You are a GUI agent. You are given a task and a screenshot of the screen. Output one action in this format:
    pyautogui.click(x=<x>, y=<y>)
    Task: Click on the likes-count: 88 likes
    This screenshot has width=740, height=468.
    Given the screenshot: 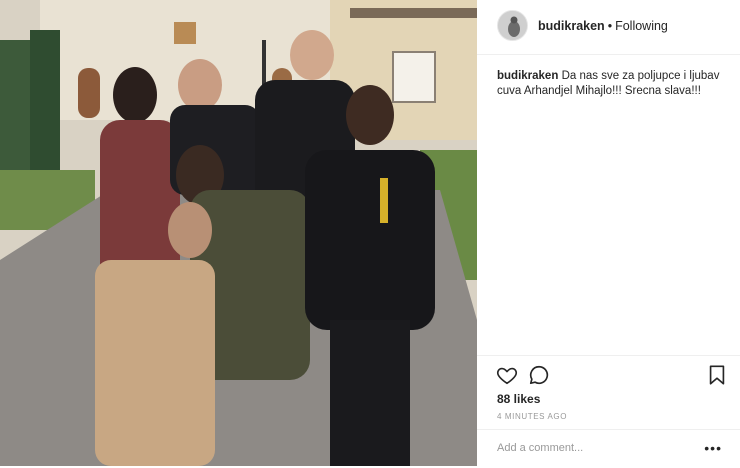 What is the action you would take?
    pyautogui.click(x=518, y=399)
    